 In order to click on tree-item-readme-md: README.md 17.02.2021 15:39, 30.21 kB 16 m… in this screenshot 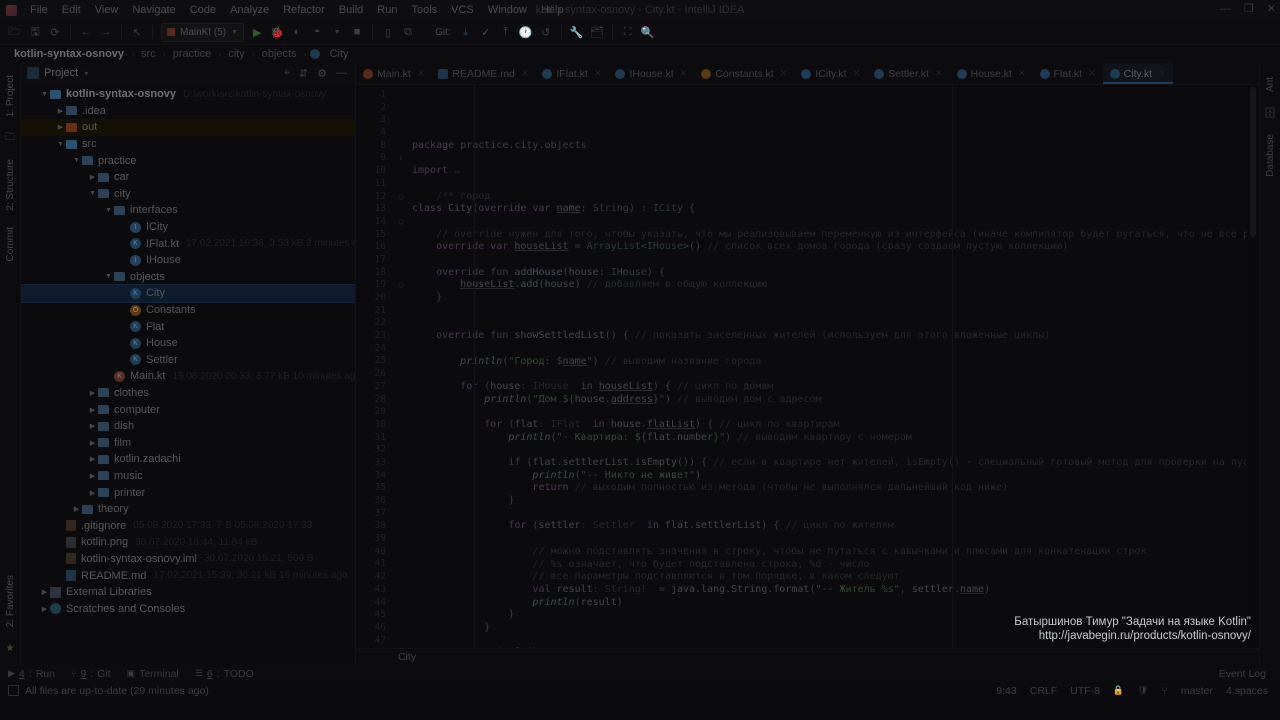, I will do `click(188, 575)`.